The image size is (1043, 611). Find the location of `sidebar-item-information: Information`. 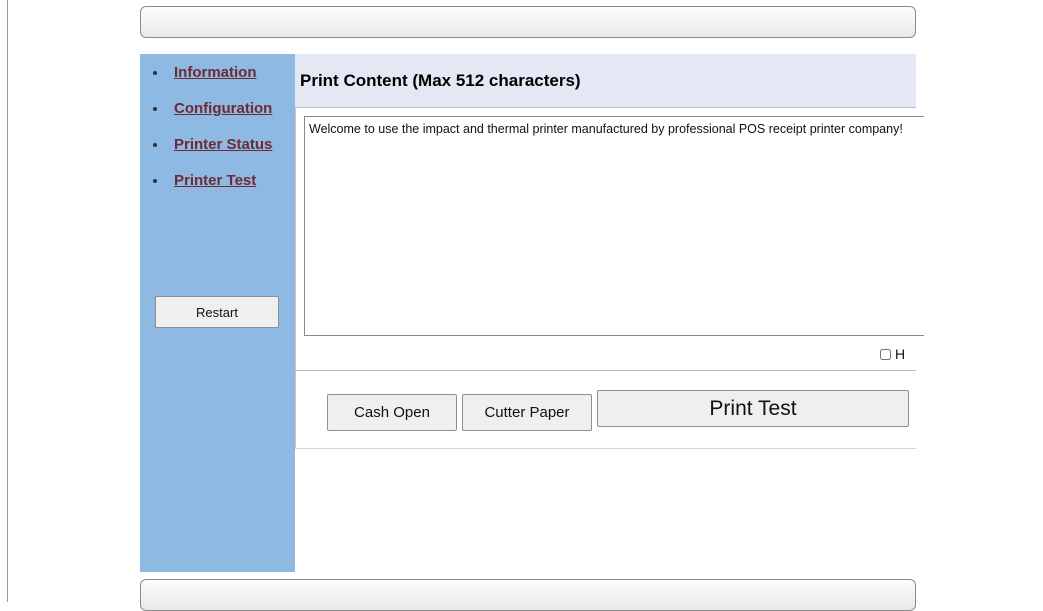

sidebar-item-information: Information is located at coordinates (220, 82).